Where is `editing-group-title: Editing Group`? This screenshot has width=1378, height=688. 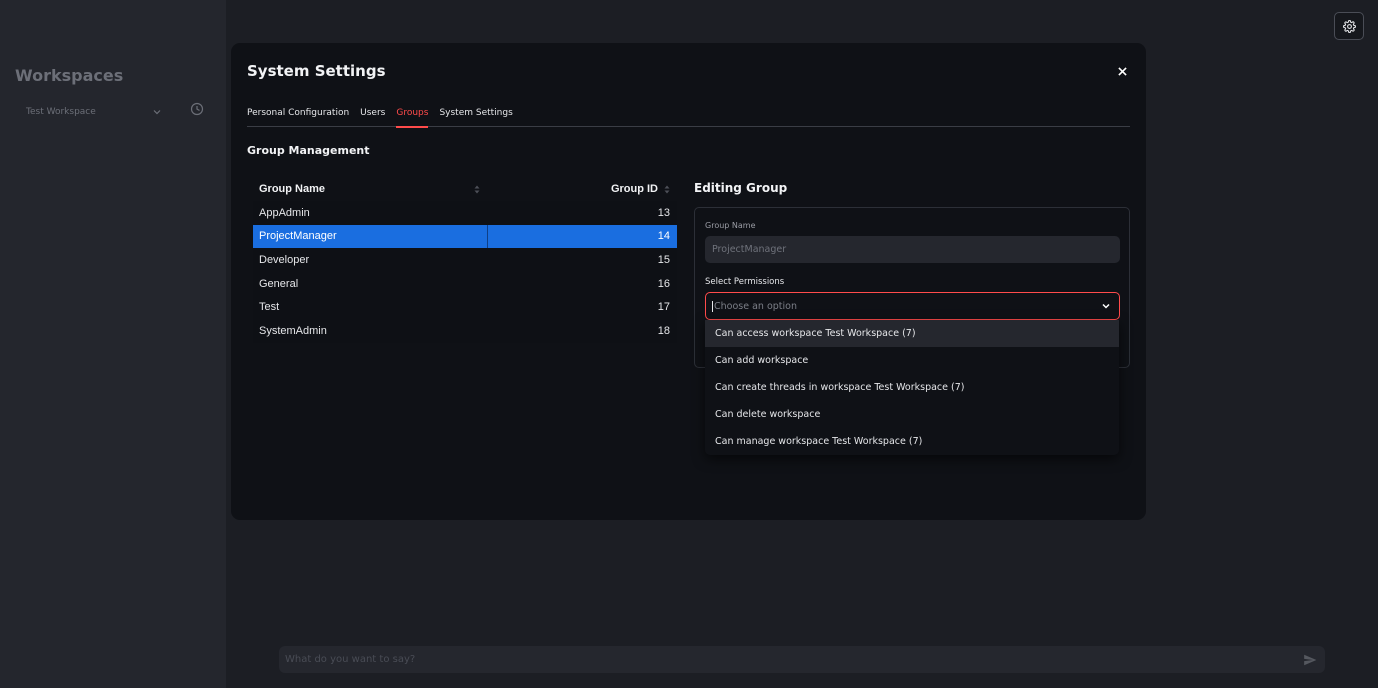 editing-group-title: Editing Group is located at coordinates (741, 188).